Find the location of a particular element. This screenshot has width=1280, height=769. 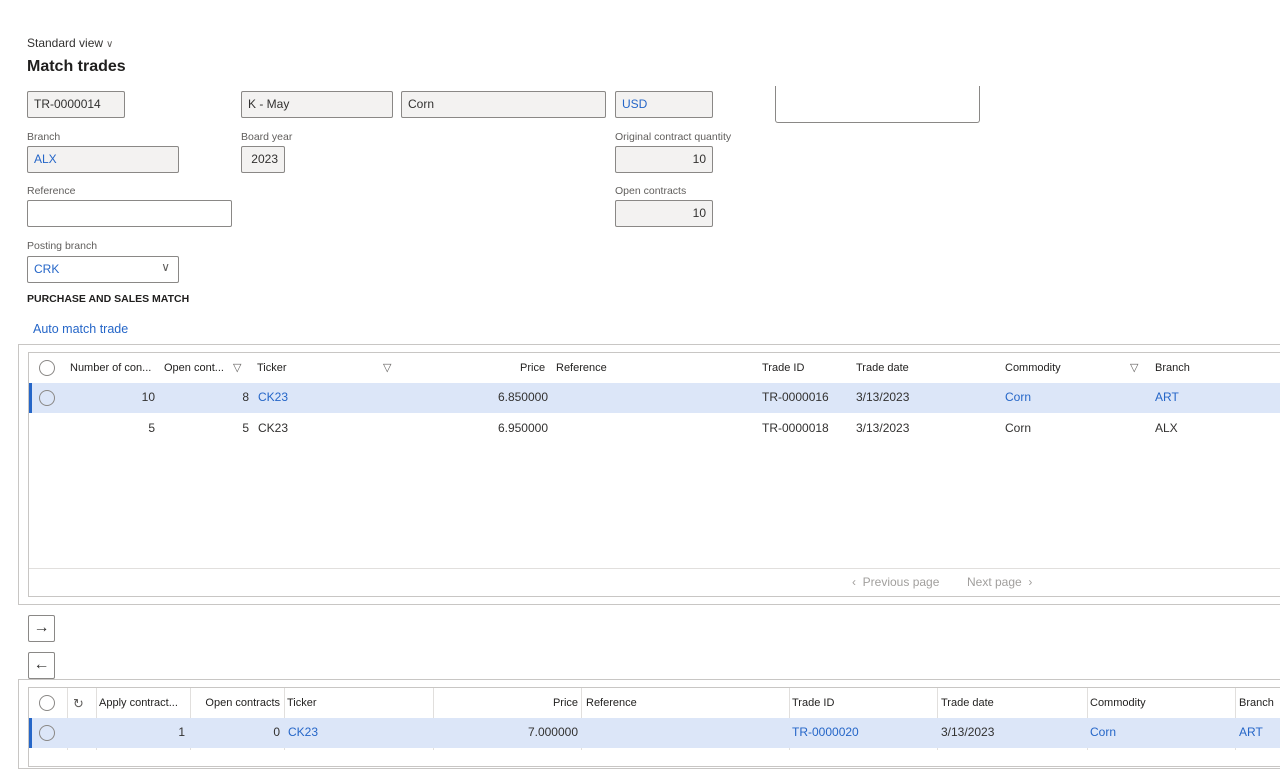

open-contracts-field: 10 is located at coordinates (664, 213).